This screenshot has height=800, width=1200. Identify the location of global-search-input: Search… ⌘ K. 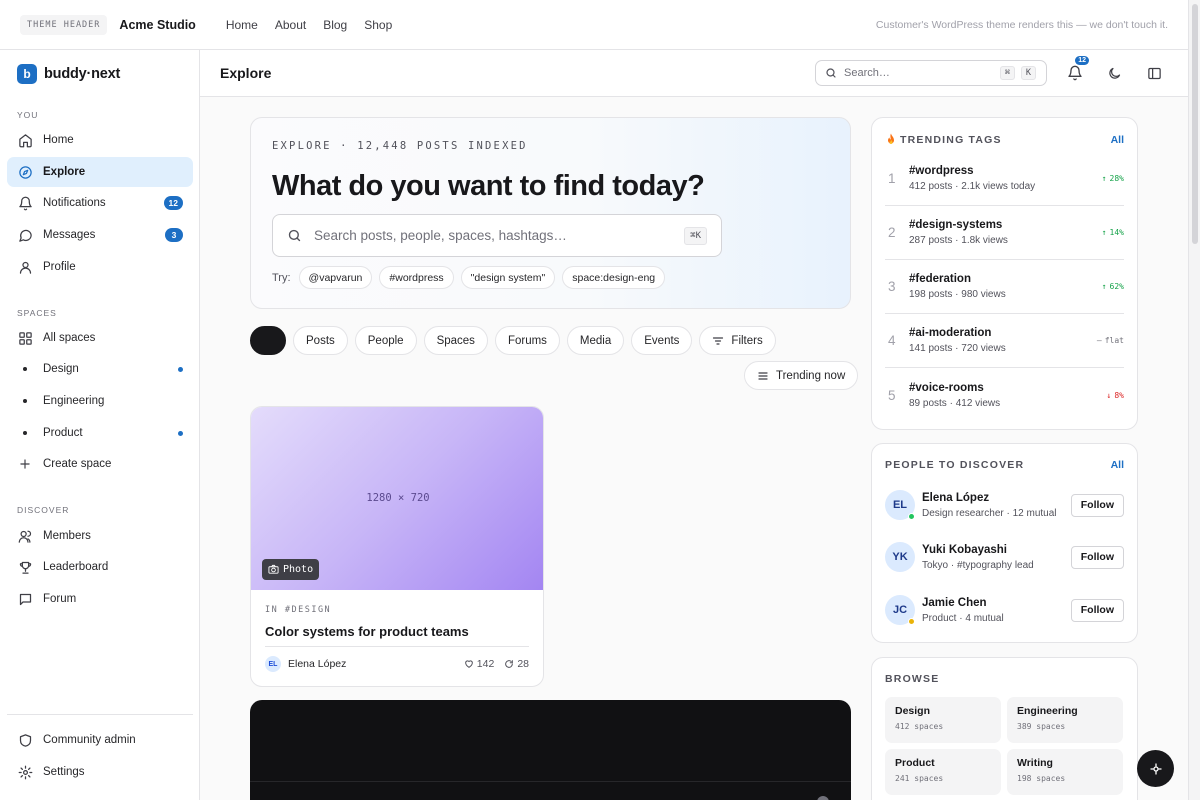
(931, 73).